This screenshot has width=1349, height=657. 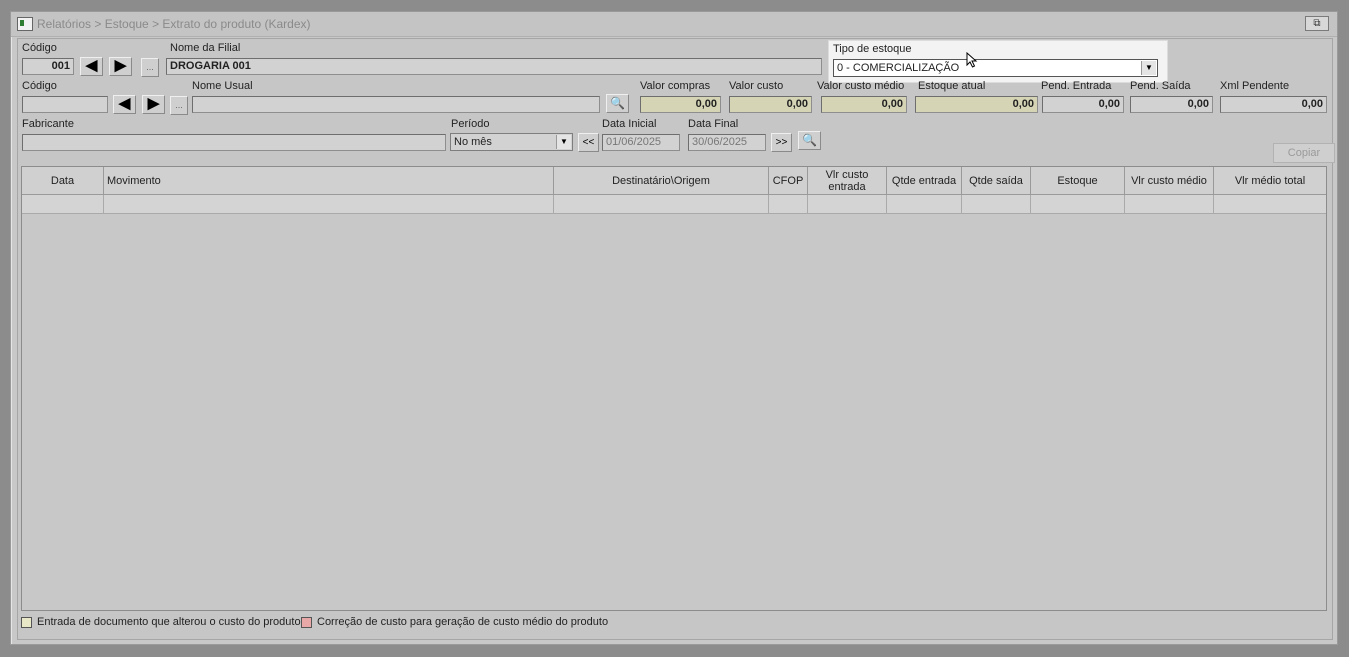 I want to click on estoque-atual-label: Estoque atual, so click(x=952, y=86).